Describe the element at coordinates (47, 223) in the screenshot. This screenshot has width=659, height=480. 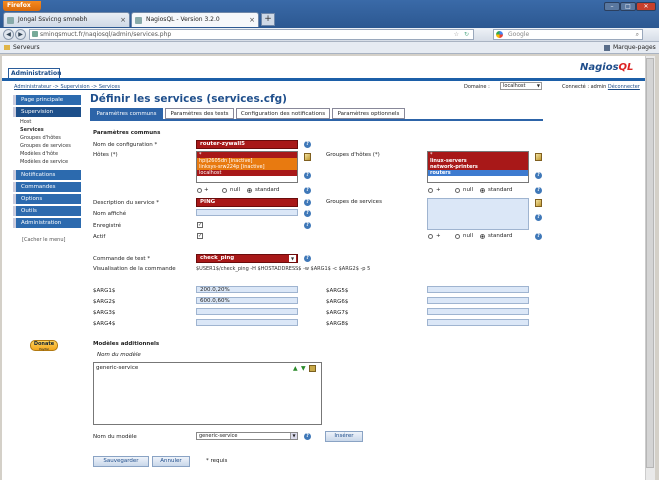
I see `sidebar-item-administration: Administration` at that location.